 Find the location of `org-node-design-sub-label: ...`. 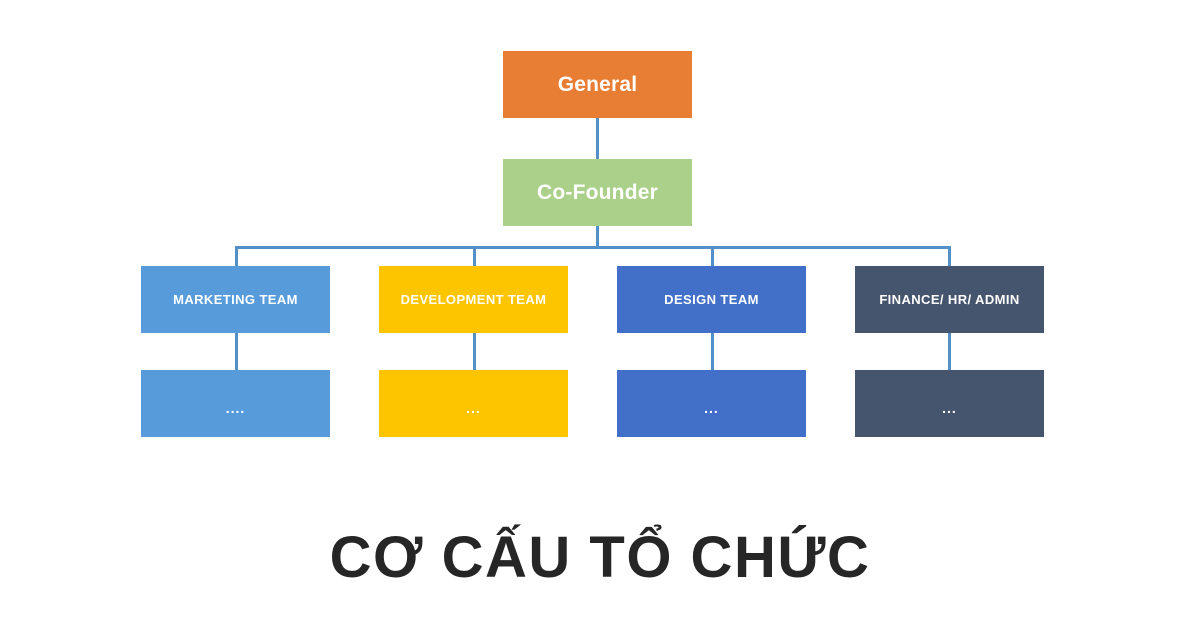

org-node-design-sub-label: ... is located at coordinates (711, 407).